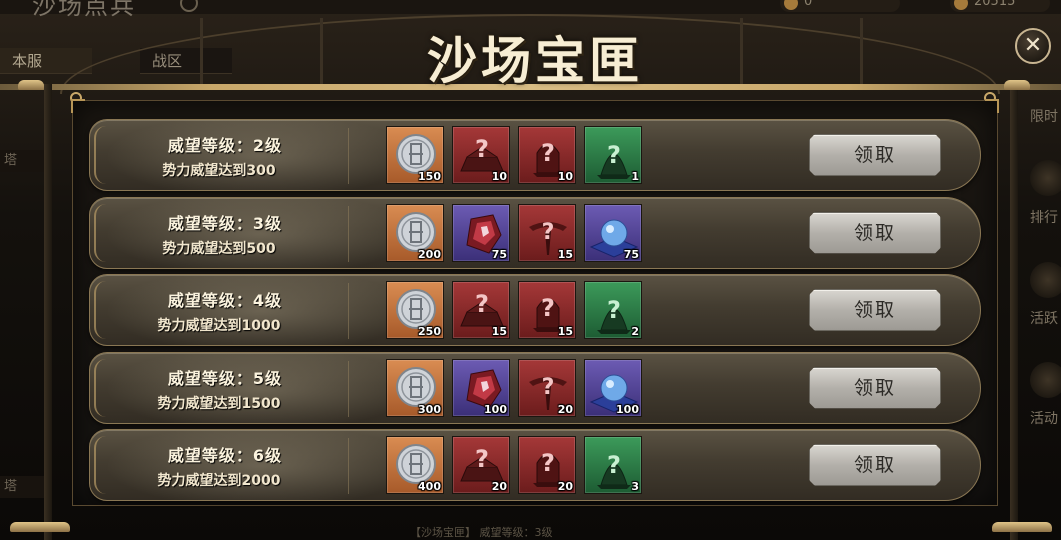  I want to click on reward-item: ? 1, so click(613, 155).